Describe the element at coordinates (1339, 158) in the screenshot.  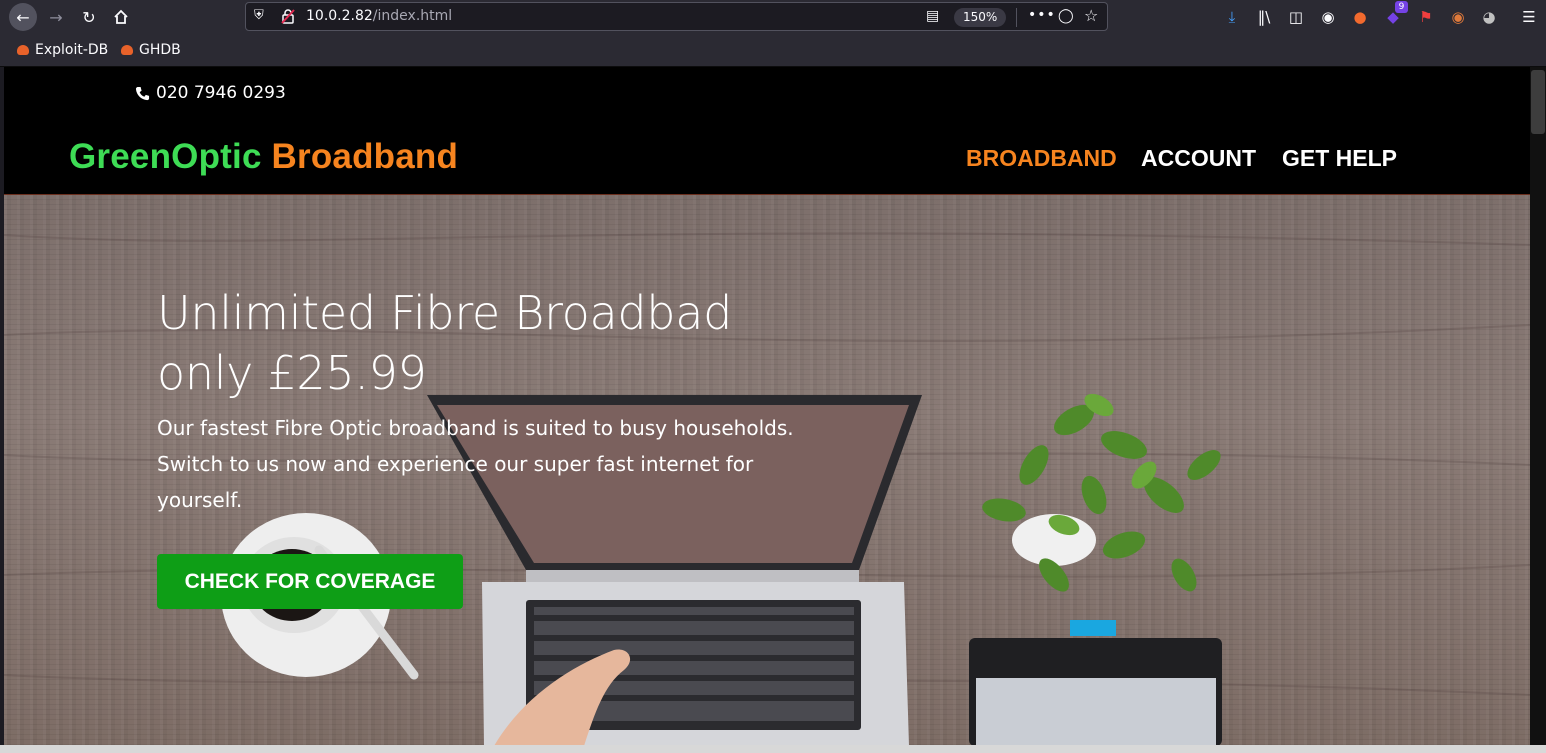
I see `nav-get-help: GET HELP` at that location.